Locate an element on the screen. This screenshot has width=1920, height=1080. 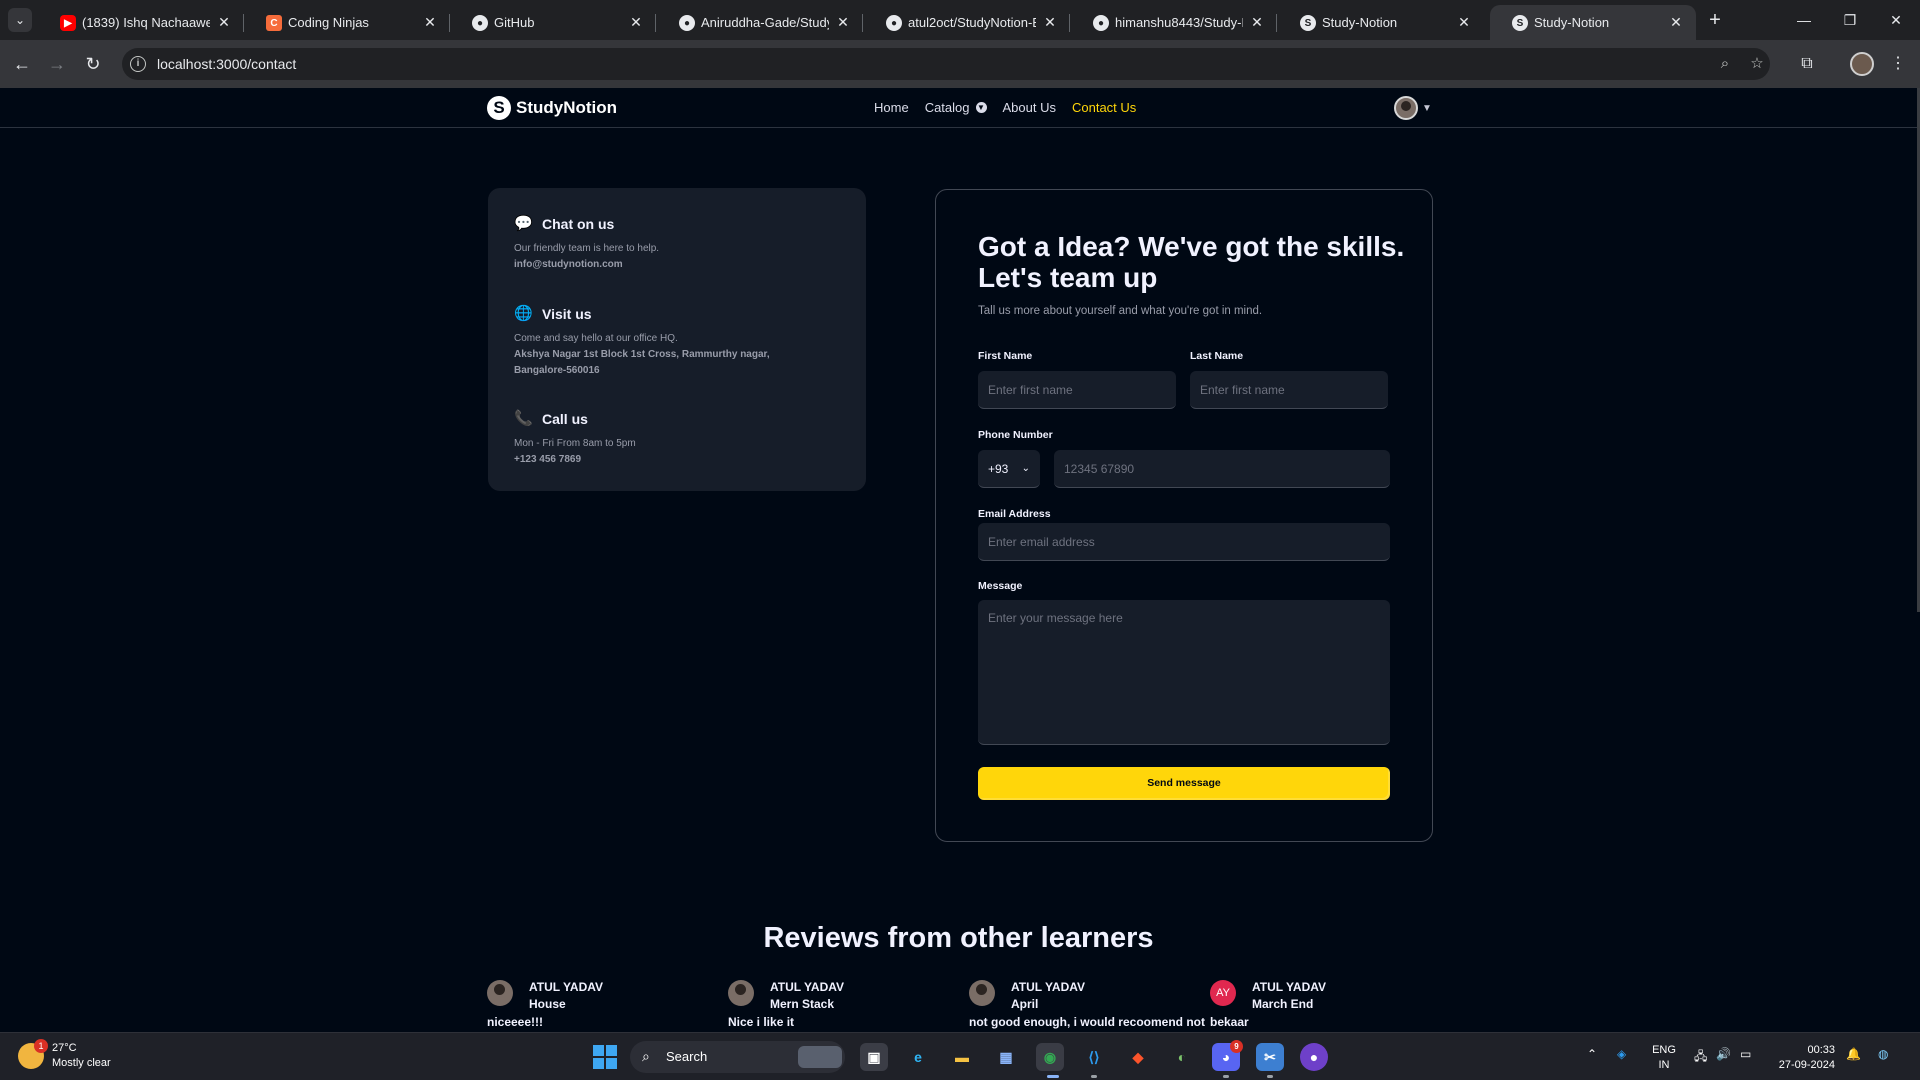
nav-about: About Us is located at coordinates (1029, 107).